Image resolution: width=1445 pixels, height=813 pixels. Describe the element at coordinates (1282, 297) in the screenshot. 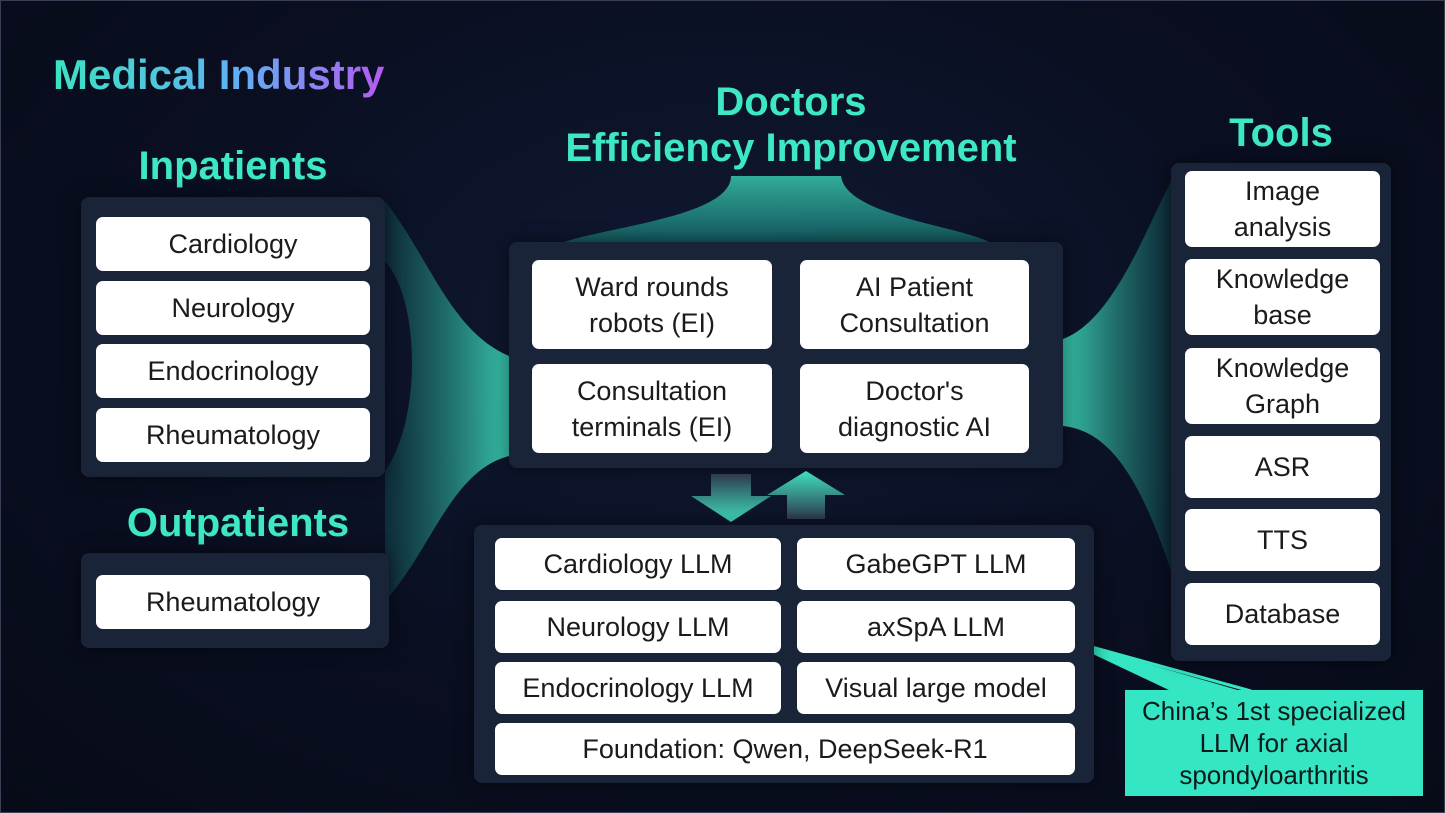

I see `tool-item: Knowledge base` at that location.